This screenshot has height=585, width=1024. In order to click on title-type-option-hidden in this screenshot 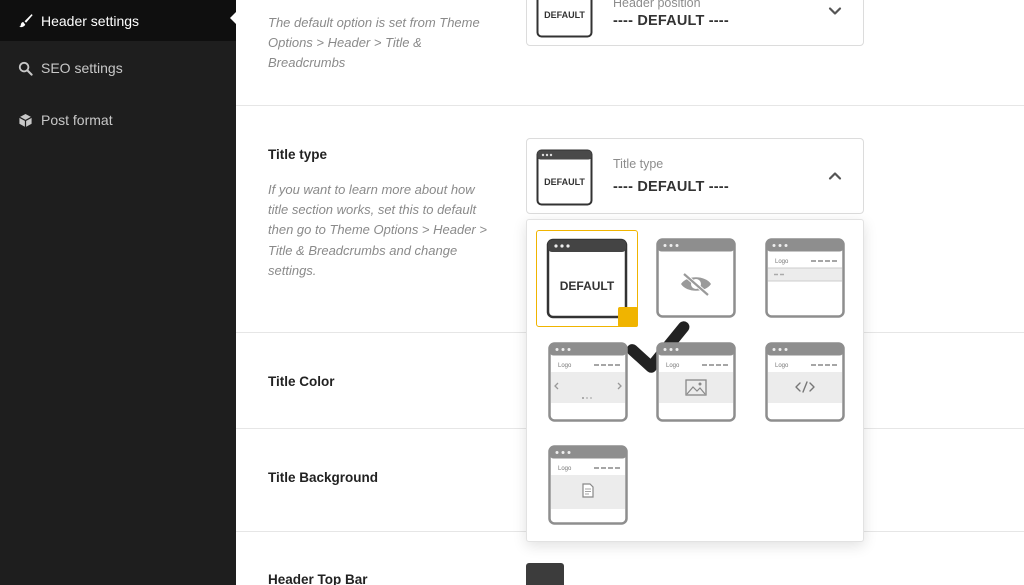, I will do `click(696, 278)`.